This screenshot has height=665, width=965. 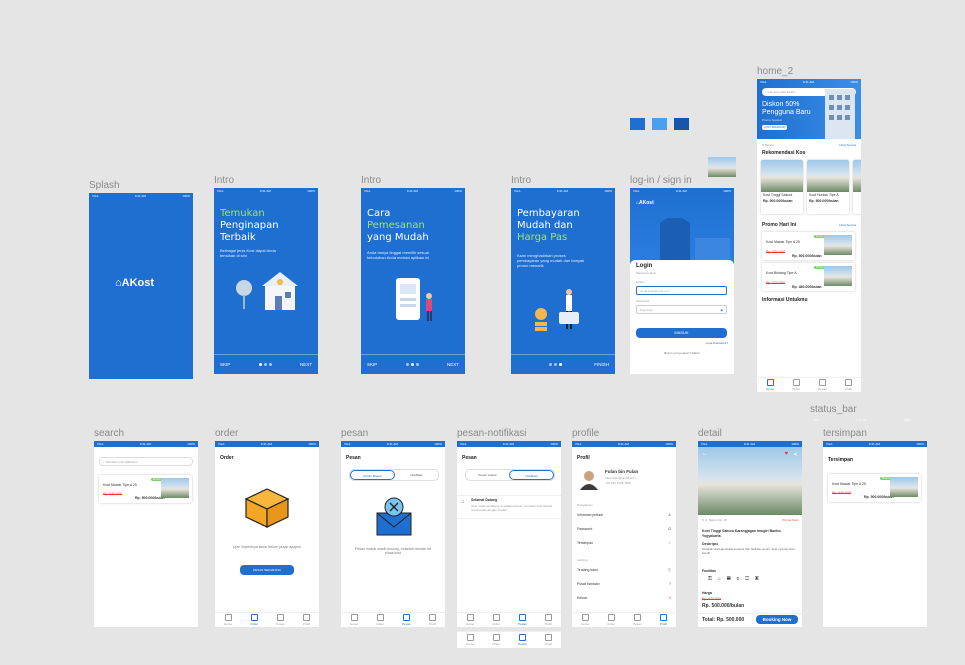 I want to click on banner-title: Diskon 50% Pengguna Baru, so click(x=786, y=108).